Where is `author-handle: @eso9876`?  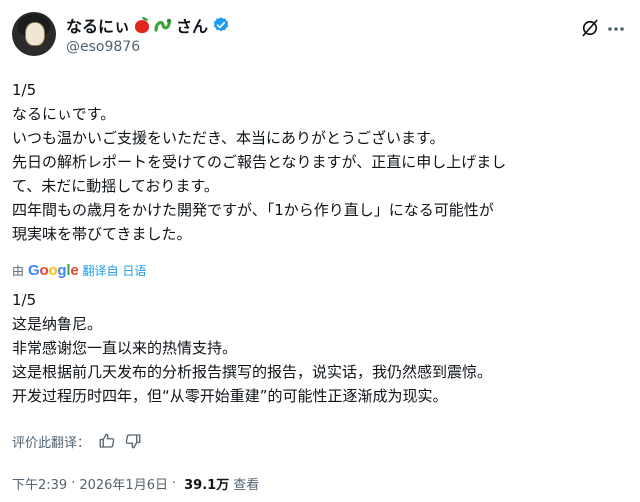 author-handle: @eso9876 is located at coordinates (103, 47).